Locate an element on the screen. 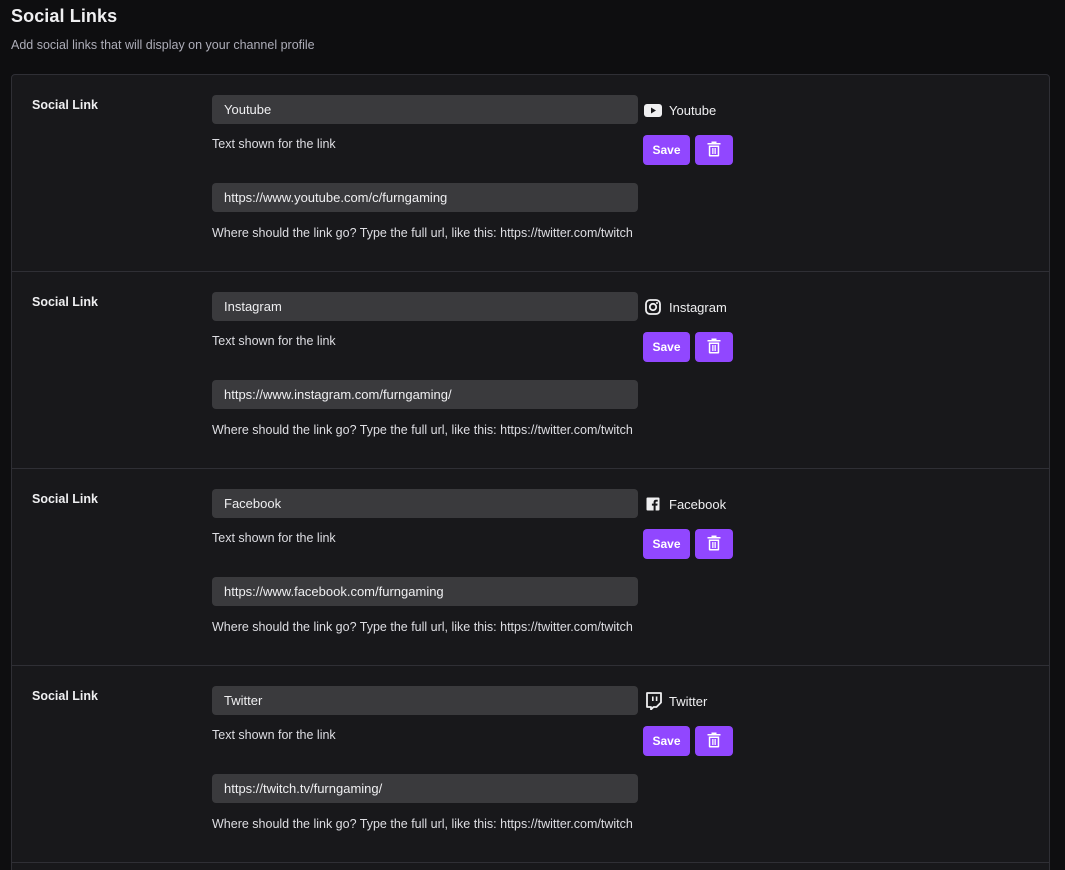 Image resolution: width=1065 pixels, height=870 pixels. platform-name: Instagram is located at coordinates (698, 307).